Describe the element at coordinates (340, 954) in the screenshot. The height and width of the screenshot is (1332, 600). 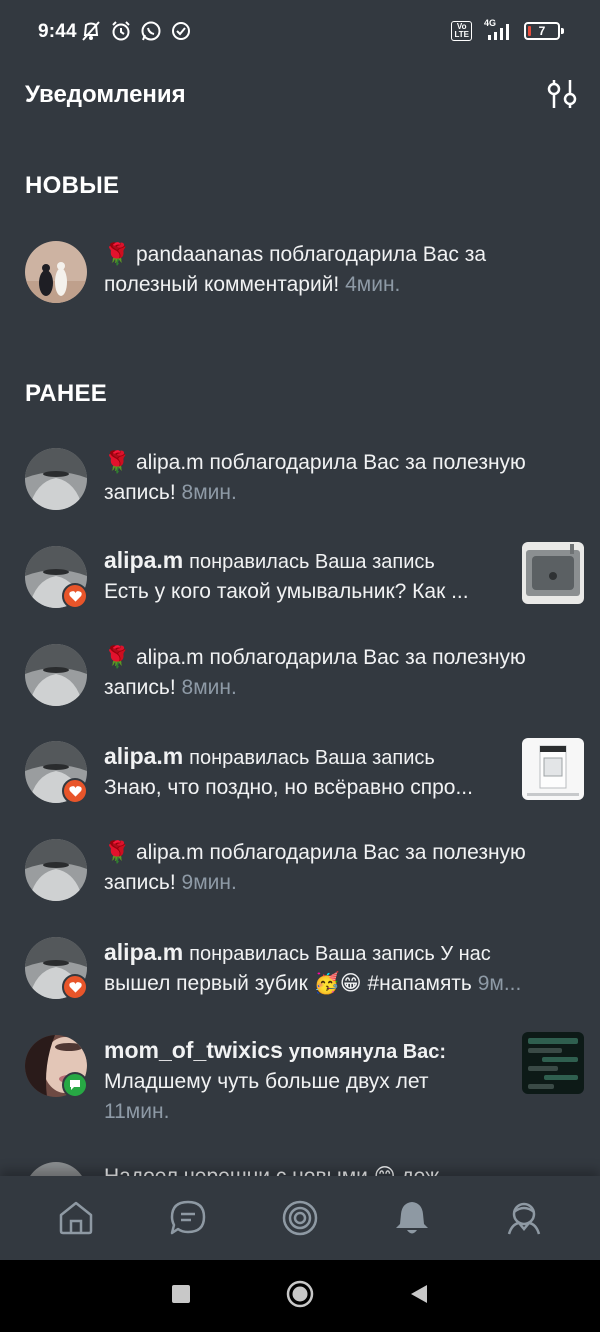
I see `notification-action: понравилась Ваша запись У нас` at that location.